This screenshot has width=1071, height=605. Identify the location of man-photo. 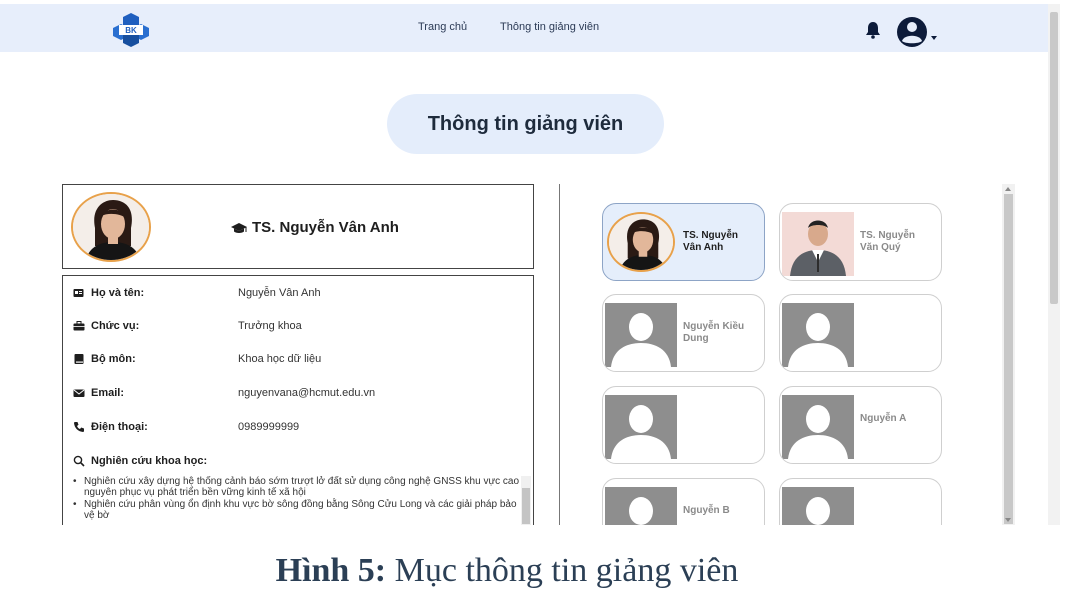
(818, 244).